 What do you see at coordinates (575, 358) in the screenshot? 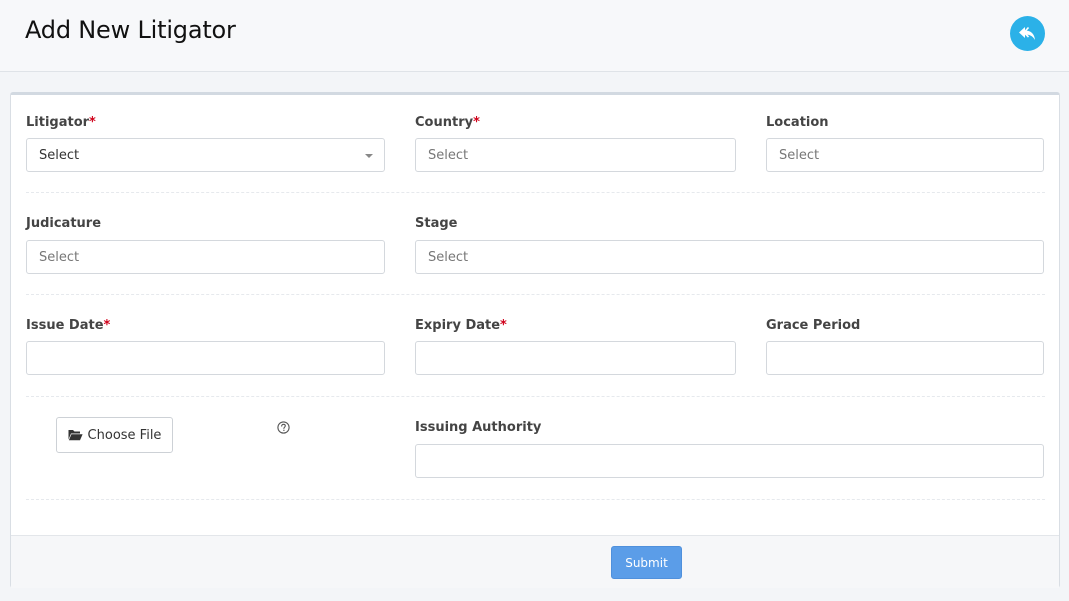
I see `expiry-date-field` at bounding box center [575, 358].